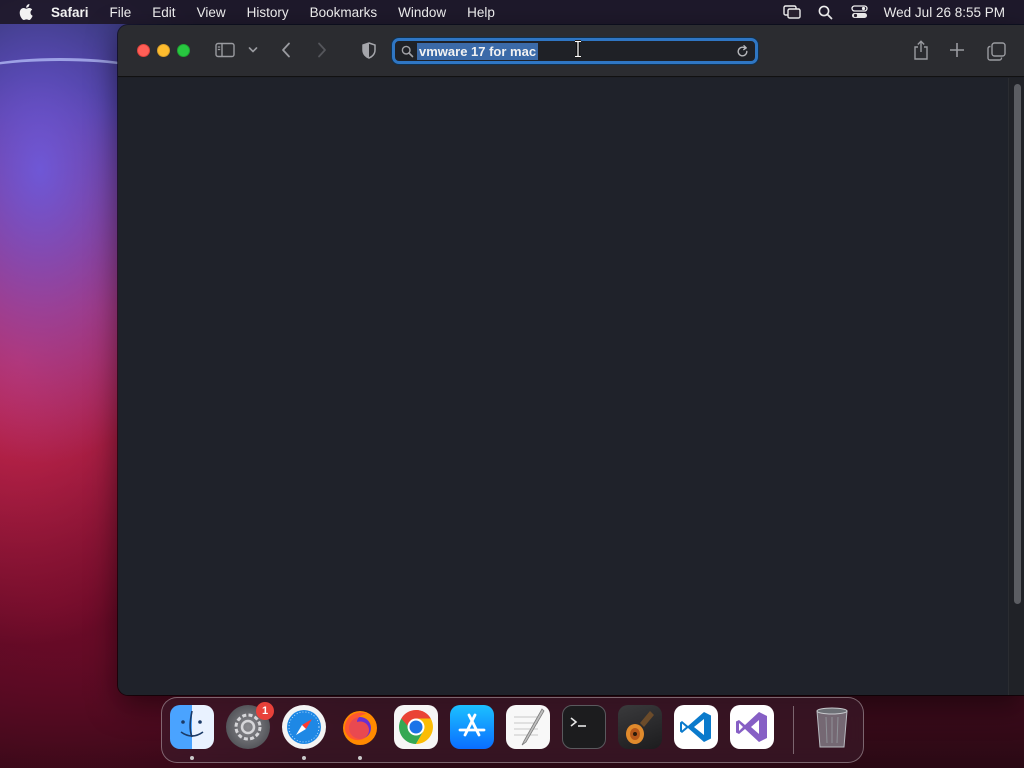 Image resolution: width=1024 pixels, height=768 pixels. I want to click on minimize-window-button, so click(163, 50).